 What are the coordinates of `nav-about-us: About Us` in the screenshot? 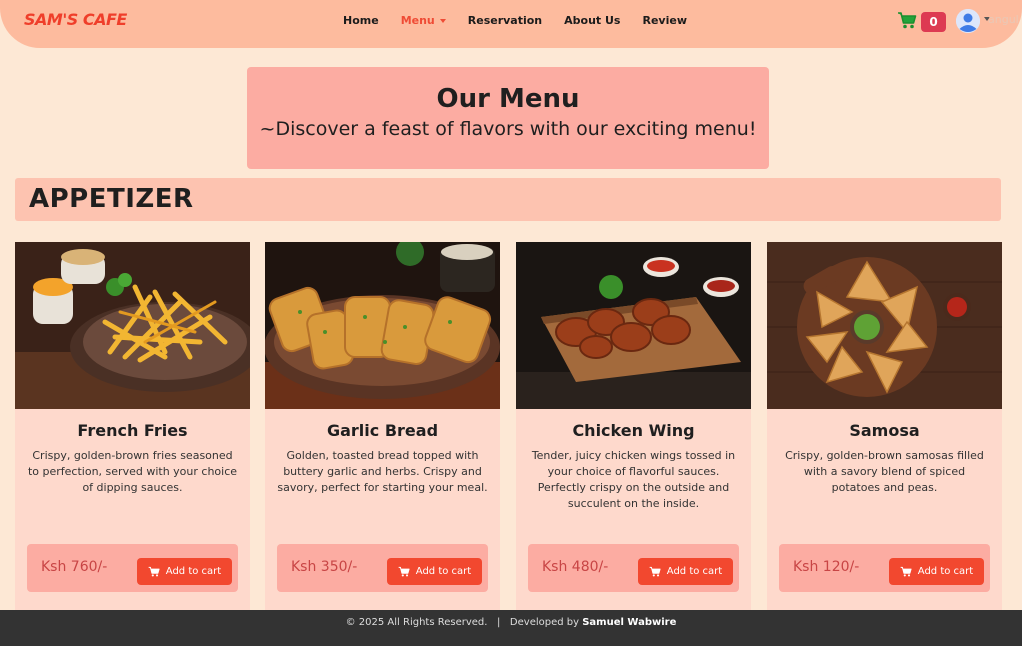 It's located at (592, 20).